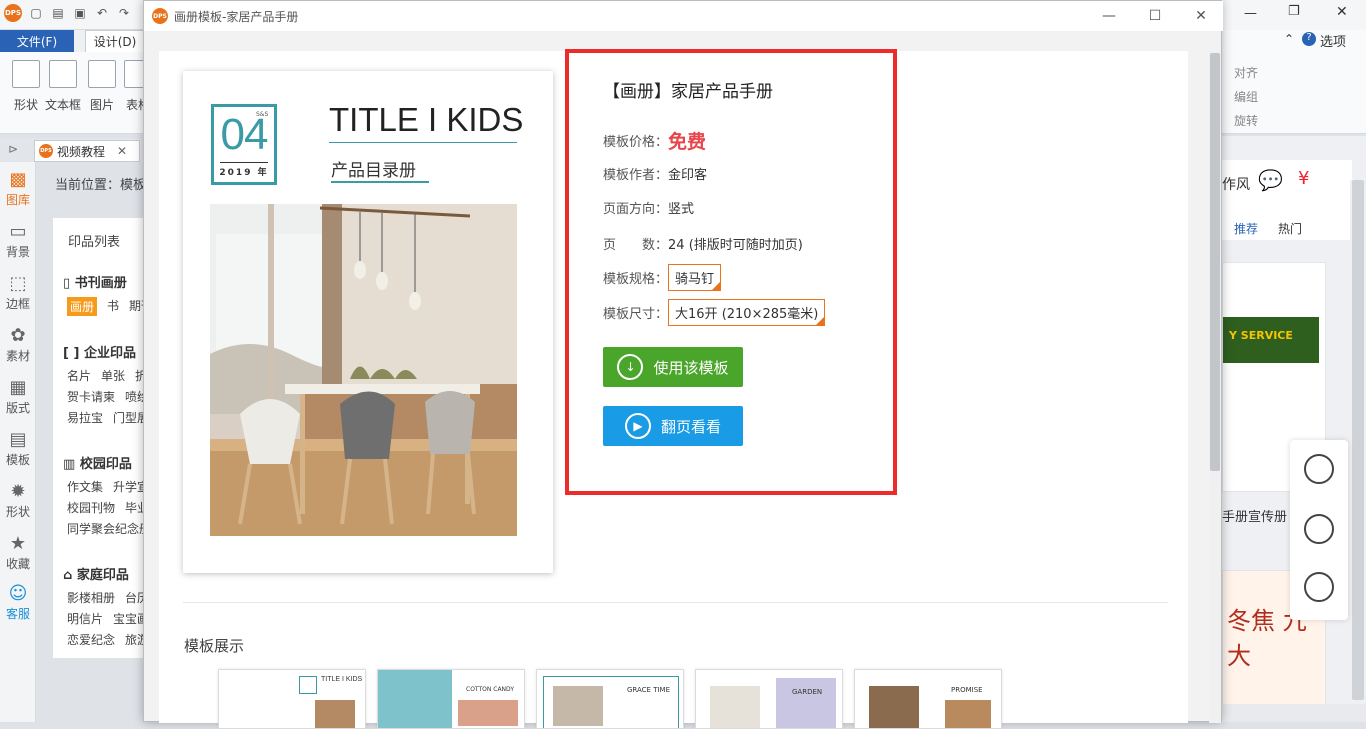  What do you see at coordinates (85, 417) in the screenshot?
I see `category-rollup: 易拉宝` at bounding box center [85, 417].